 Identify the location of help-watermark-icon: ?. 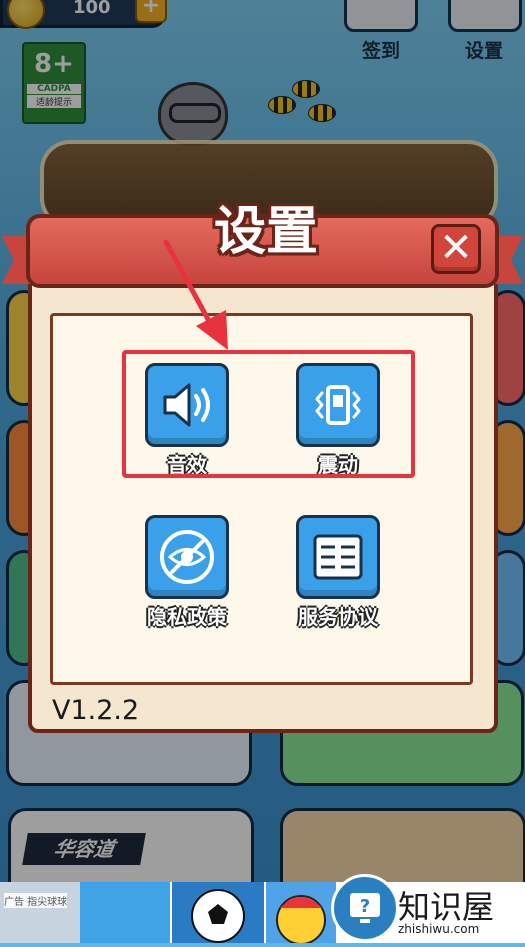
(365, 908).